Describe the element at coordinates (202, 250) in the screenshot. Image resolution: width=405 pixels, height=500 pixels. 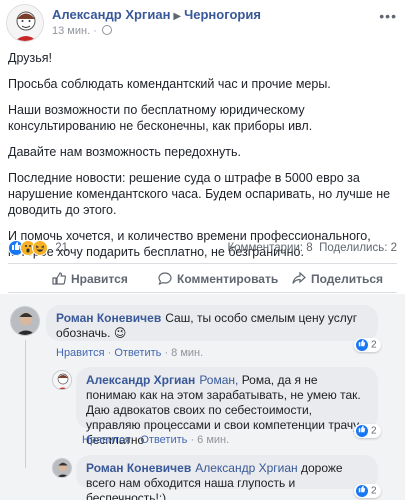
I see `reactions-bar: 21 Комментарии: 8 Поделились: 2` at that location.